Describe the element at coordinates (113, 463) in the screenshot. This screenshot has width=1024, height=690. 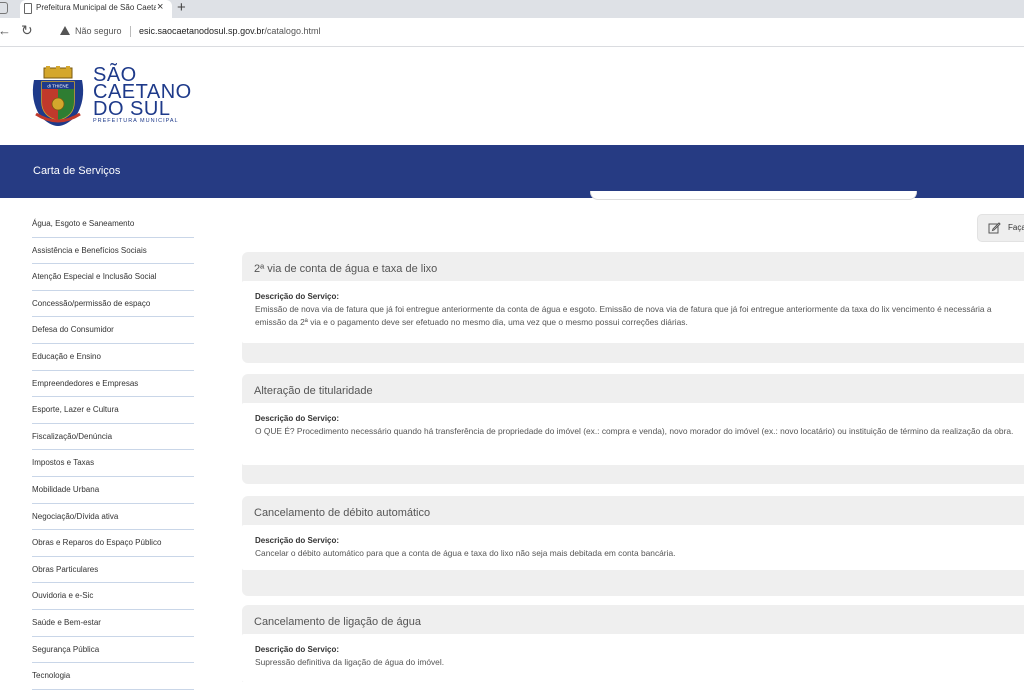
I see `sidebar-item-impostos: Impostos e Taxas` at that location.